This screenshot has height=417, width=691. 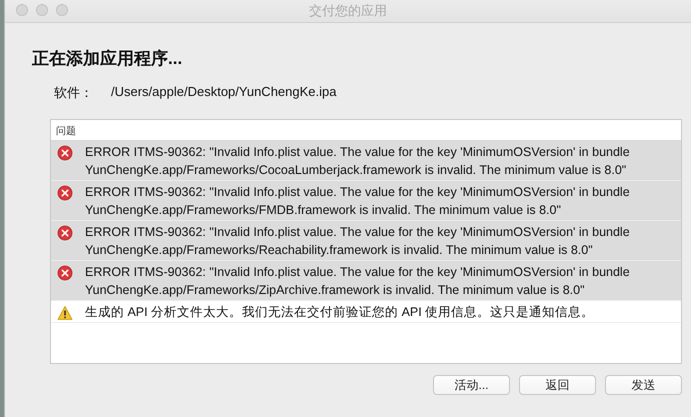 I want to click on zoom-button, so click(x=62, y=10).